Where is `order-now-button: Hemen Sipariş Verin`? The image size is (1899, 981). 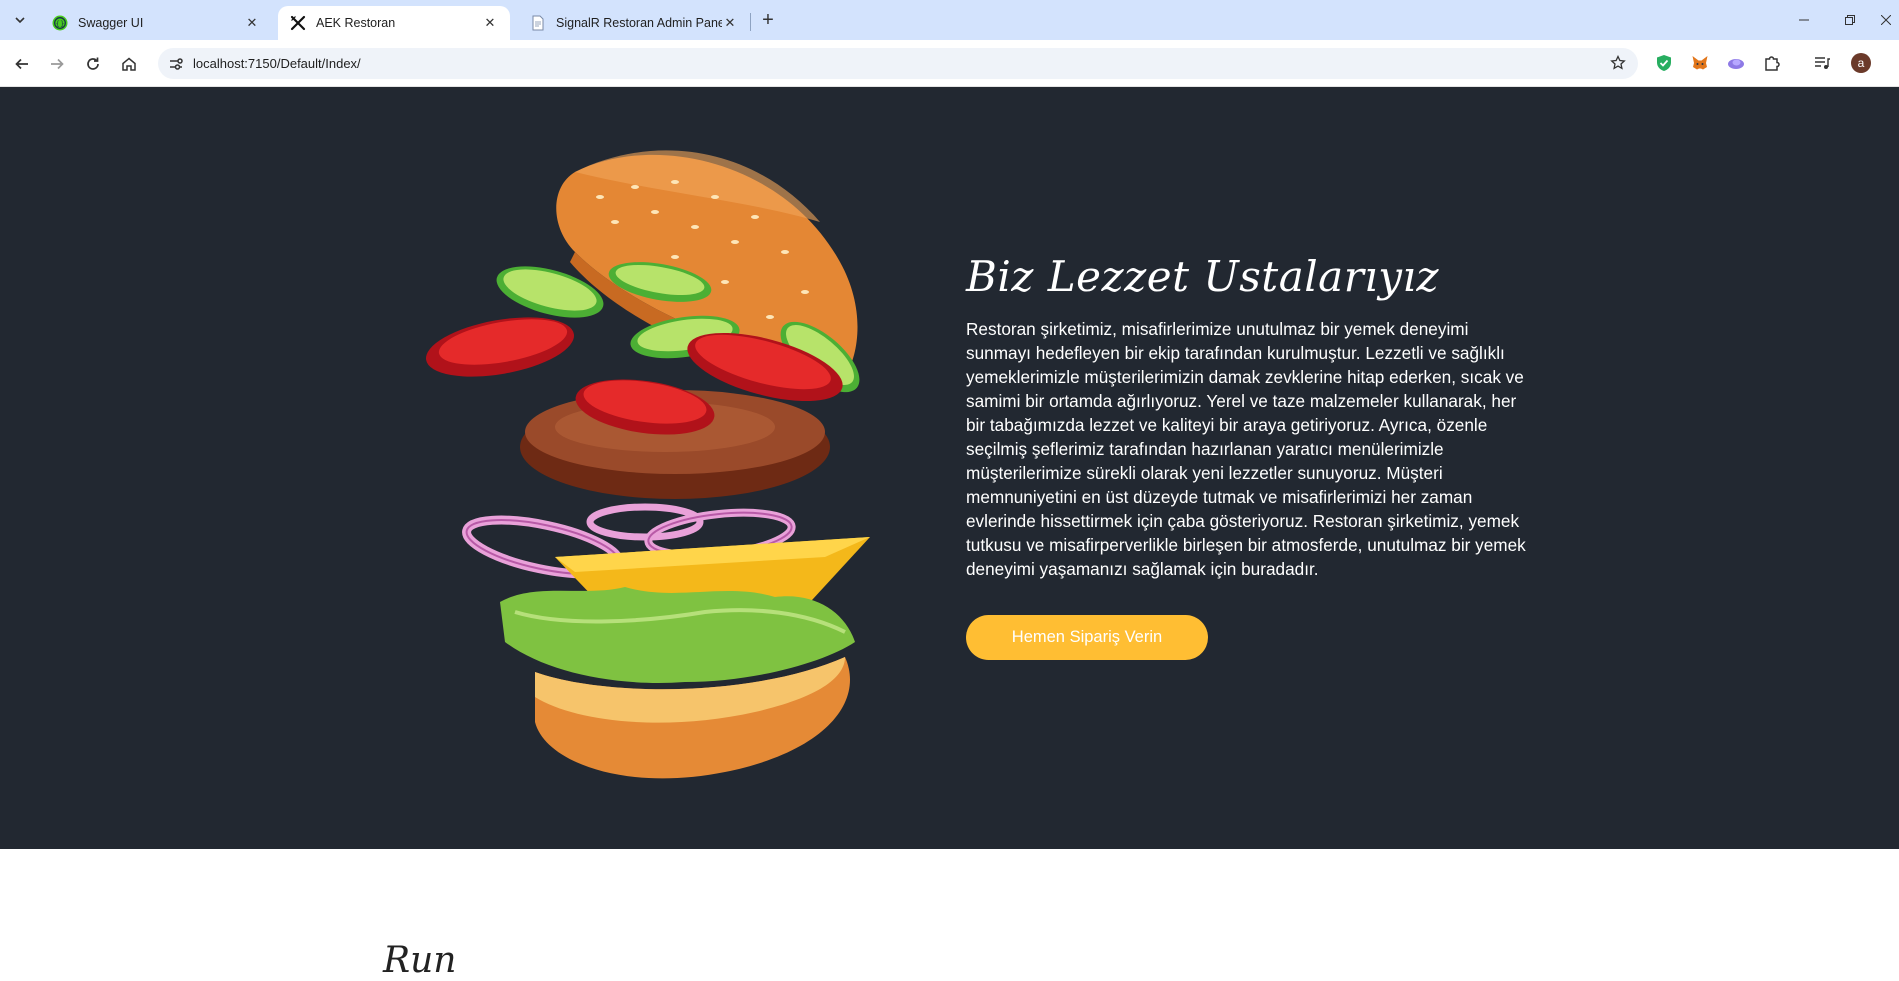
order-now-button: Hemen Sipariş Verin is located at coordinates (1087, 637).